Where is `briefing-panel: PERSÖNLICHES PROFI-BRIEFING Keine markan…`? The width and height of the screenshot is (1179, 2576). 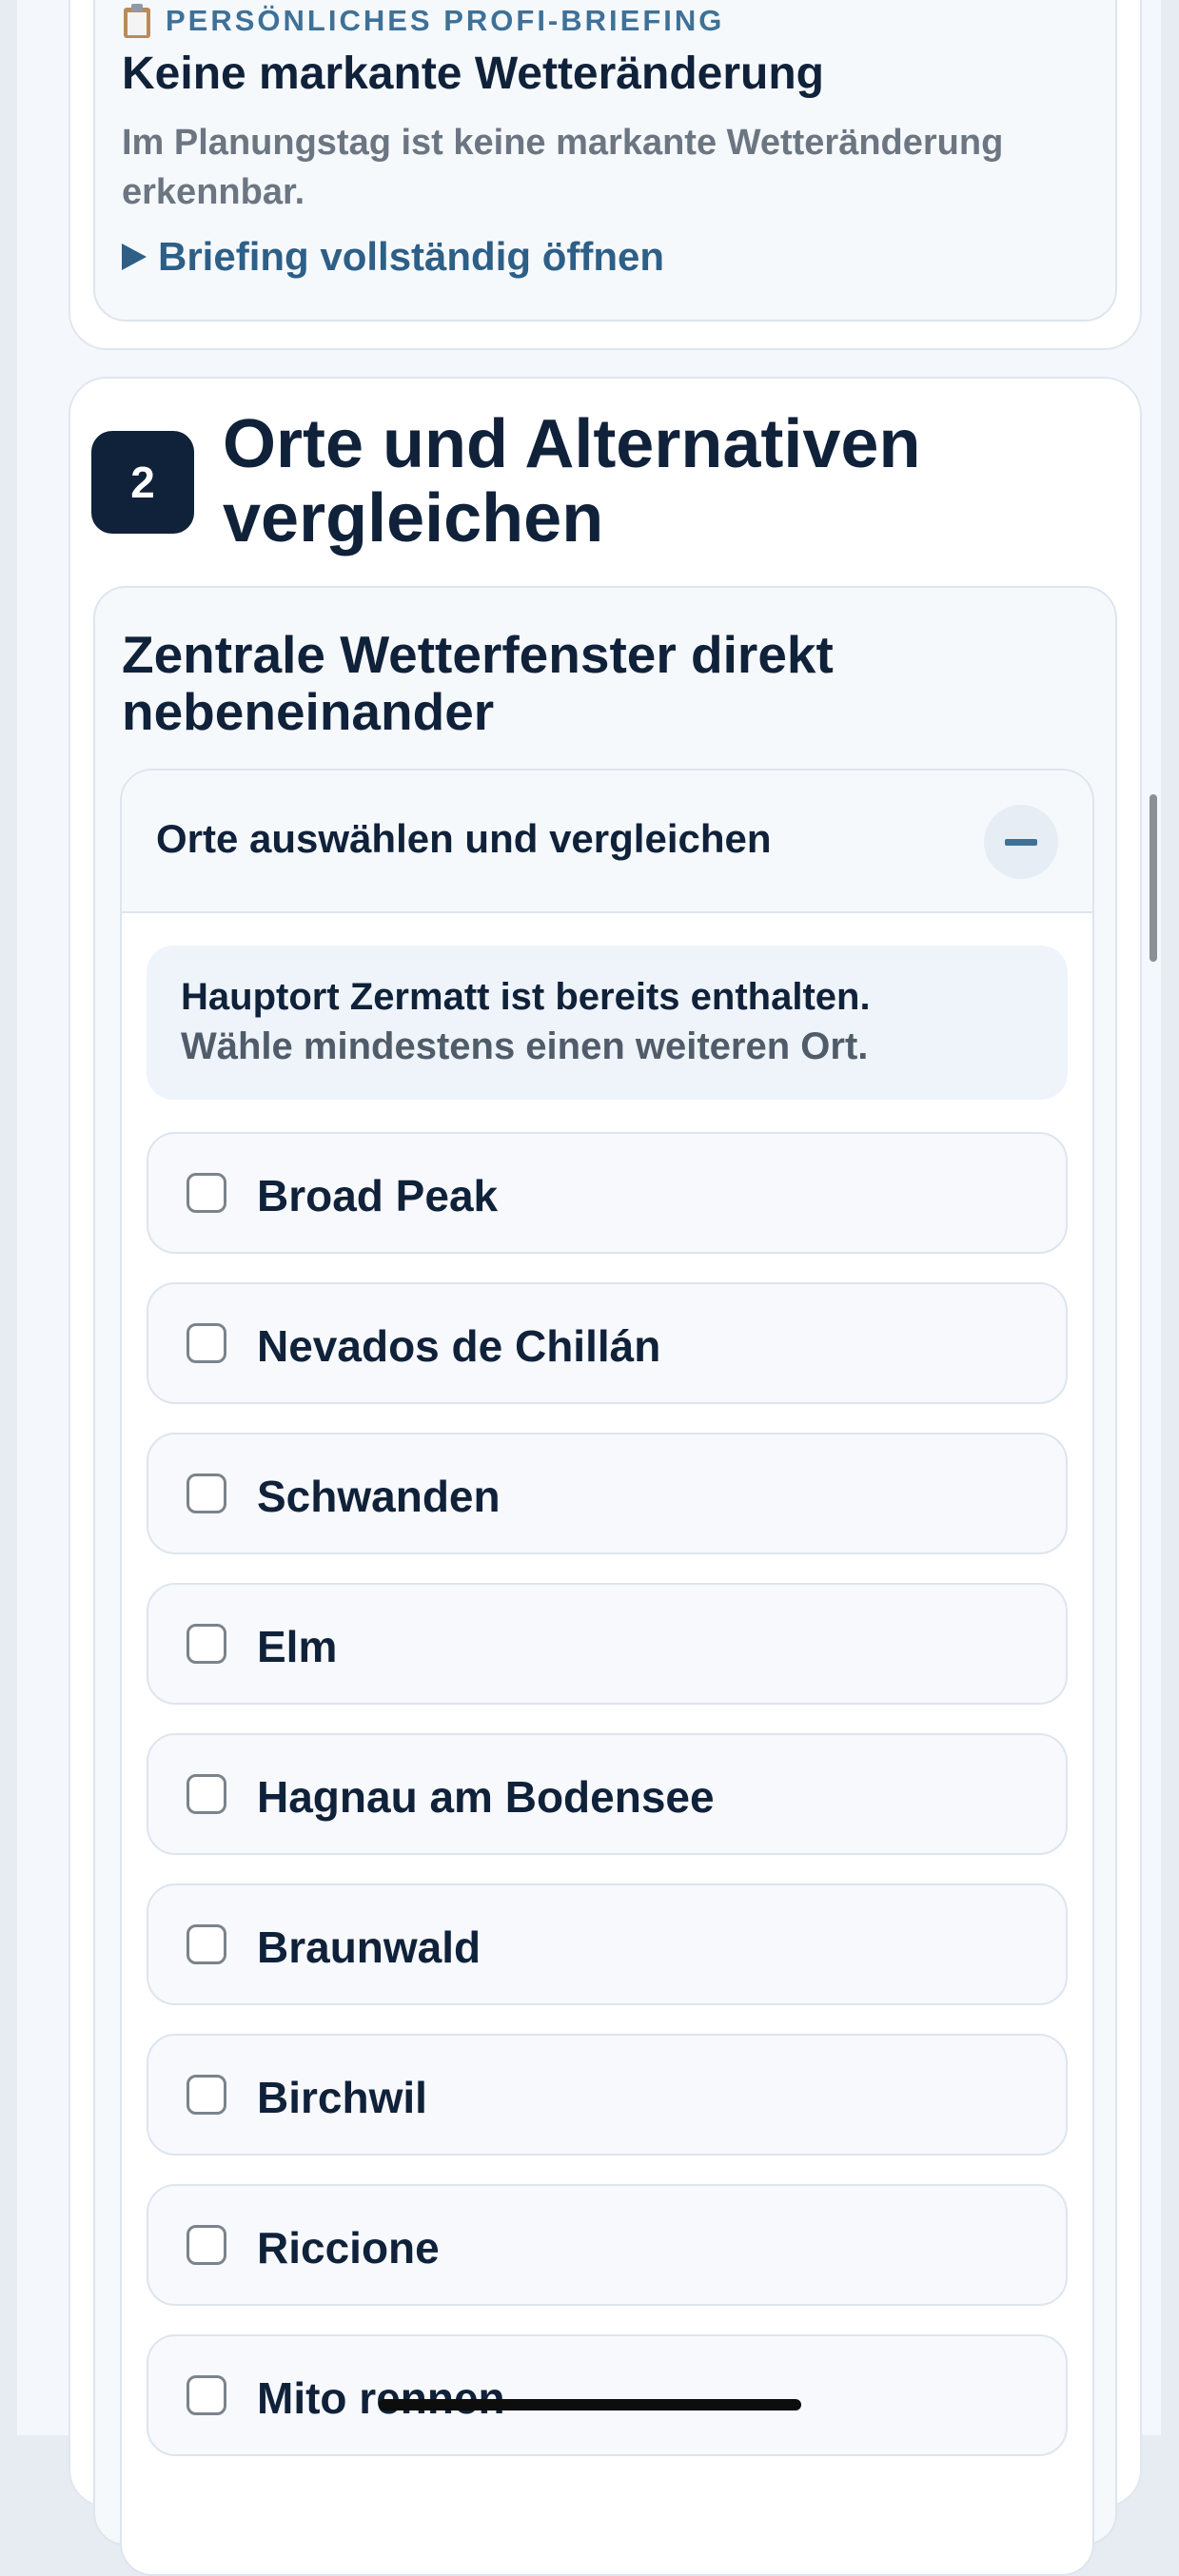
briefing-panel: PERSÖNLICHES PROFI-BRIEFING Keine markan… is located at coordinates (605, 161).